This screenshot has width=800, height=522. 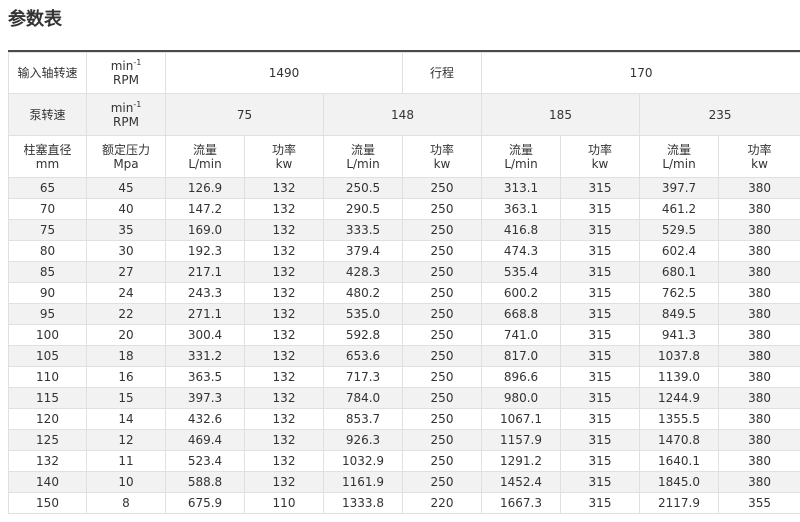 I want to click on power-cell: 355, so click(x=758, y=503).